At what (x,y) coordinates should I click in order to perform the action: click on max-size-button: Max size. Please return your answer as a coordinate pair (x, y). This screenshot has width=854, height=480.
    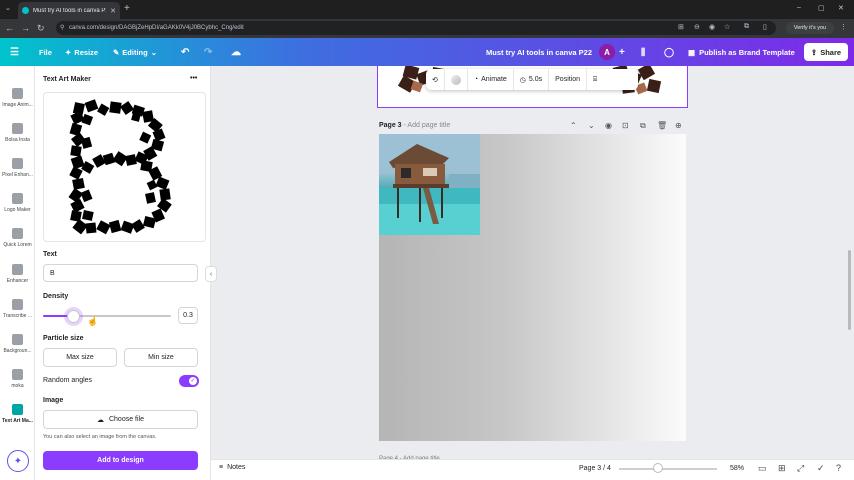
    Looking at the image, I should click on (80, 357).